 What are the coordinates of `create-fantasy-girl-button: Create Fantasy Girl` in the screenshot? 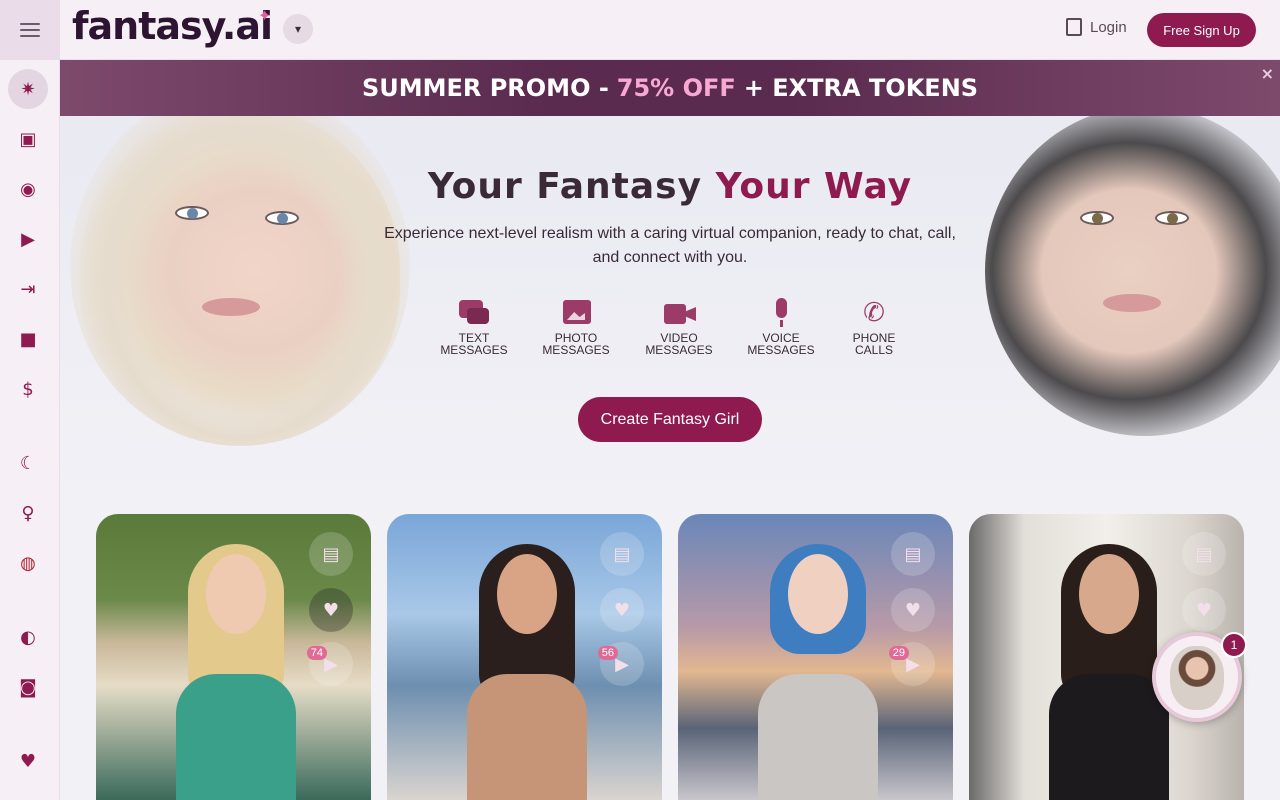 It's located at (670, 419).